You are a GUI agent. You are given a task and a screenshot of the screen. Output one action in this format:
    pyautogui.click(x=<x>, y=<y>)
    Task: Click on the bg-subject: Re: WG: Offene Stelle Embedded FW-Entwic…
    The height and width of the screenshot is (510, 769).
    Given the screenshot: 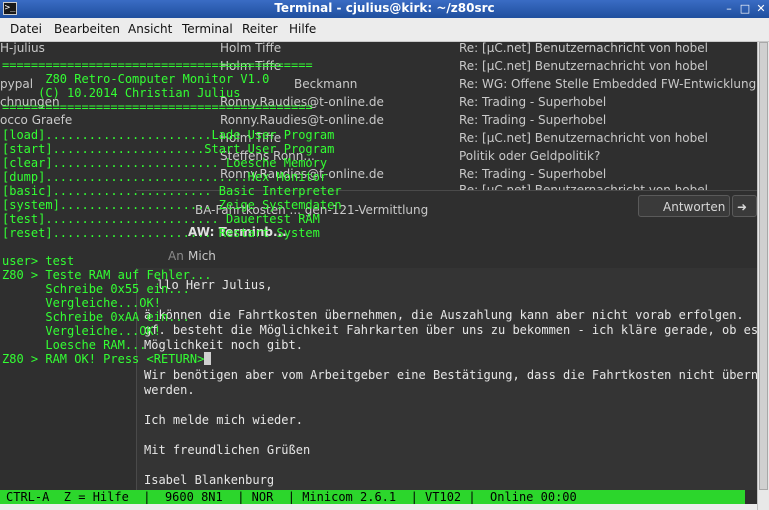 What is the action you would take?
    pyautogui.click(x=608, y=84)
    